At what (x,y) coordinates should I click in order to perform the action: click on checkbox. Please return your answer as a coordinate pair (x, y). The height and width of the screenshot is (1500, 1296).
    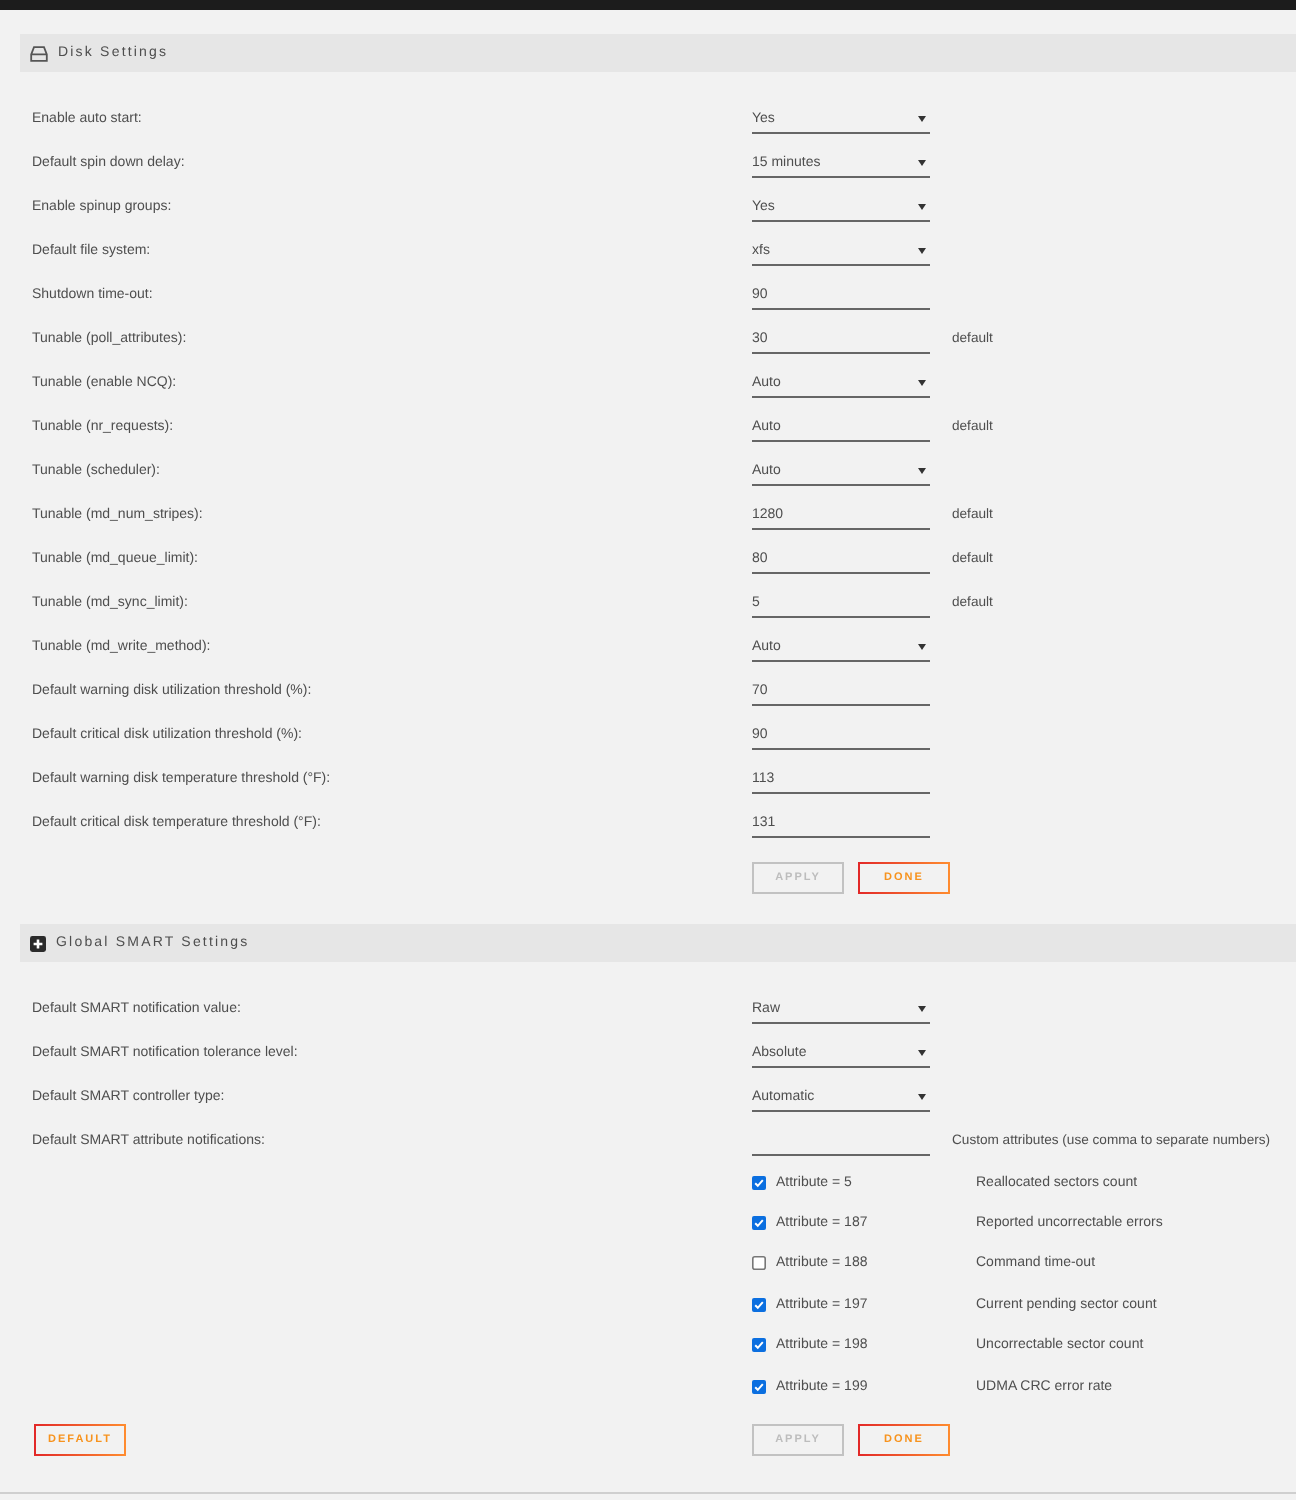
    Looking at the image, I should click on (759, 1263).